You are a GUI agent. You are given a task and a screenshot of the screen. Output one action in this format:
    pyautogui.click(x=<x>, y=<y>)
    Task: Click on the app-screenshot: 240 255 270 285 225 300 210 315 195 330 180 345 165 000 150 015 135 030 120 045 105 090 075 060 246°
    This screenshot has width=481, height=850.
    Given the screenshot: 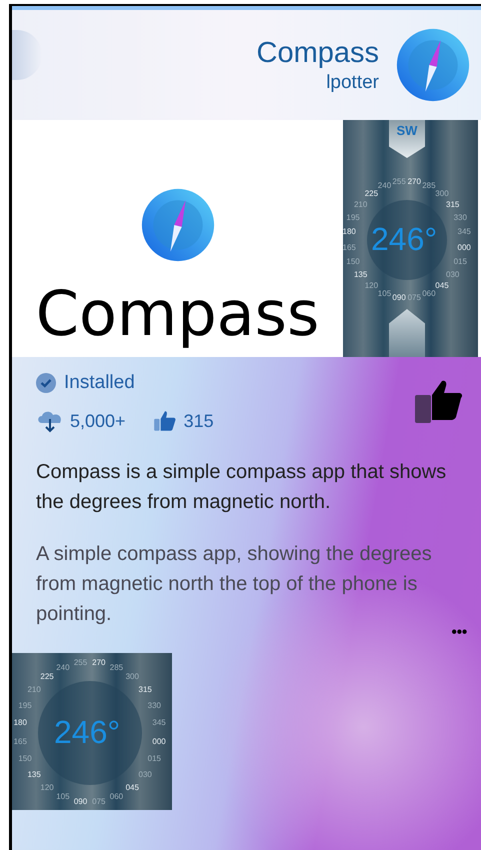 What is the action you would take?
    pyautogui.click(x=92, y=731)
    